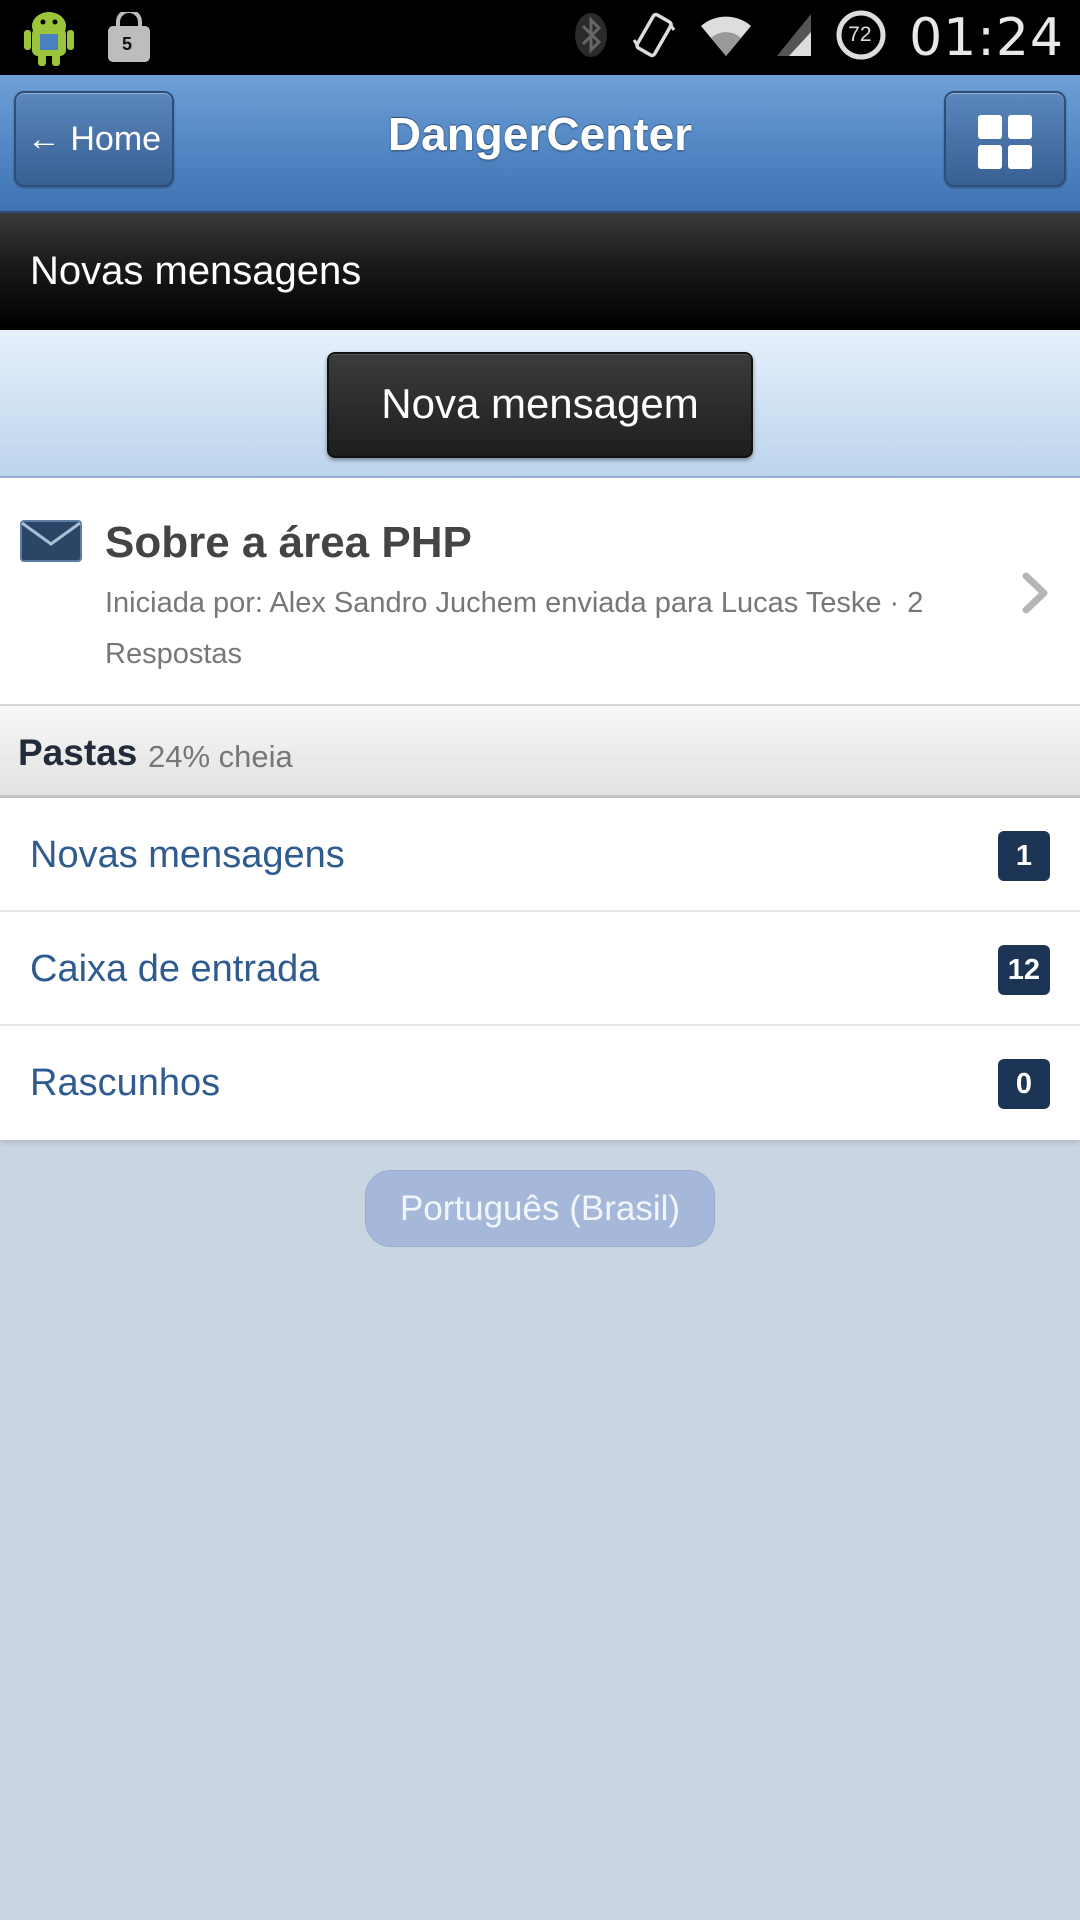 The width and height of the screenshot is (1080, 1920). I want to click on menu-grid-button, so click(1005, 139).